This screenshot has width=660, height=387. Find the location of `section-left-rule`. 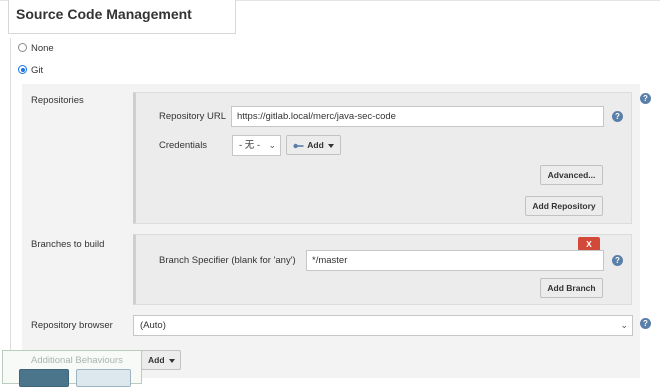

section-left-rule is located at coordinates (10, 208).